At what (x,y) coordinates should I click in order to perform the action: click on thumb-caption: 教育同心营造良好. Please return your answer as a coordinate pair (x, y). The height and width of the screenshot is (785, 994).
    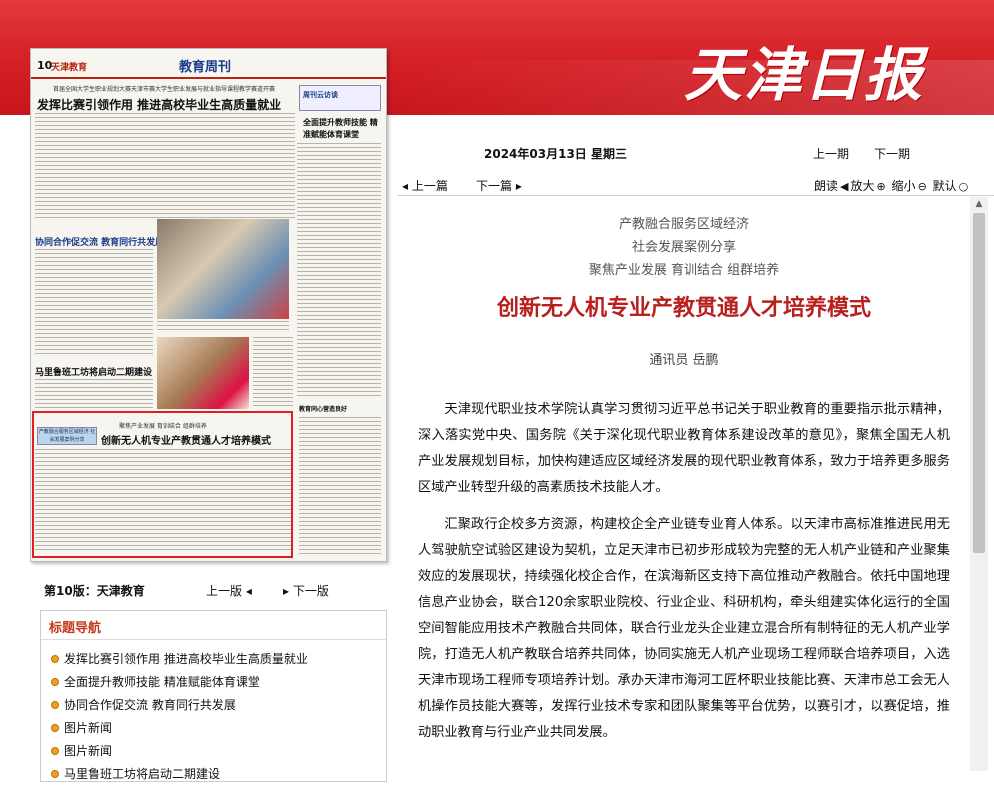
    Looking at the image, I should click on (323, 409).